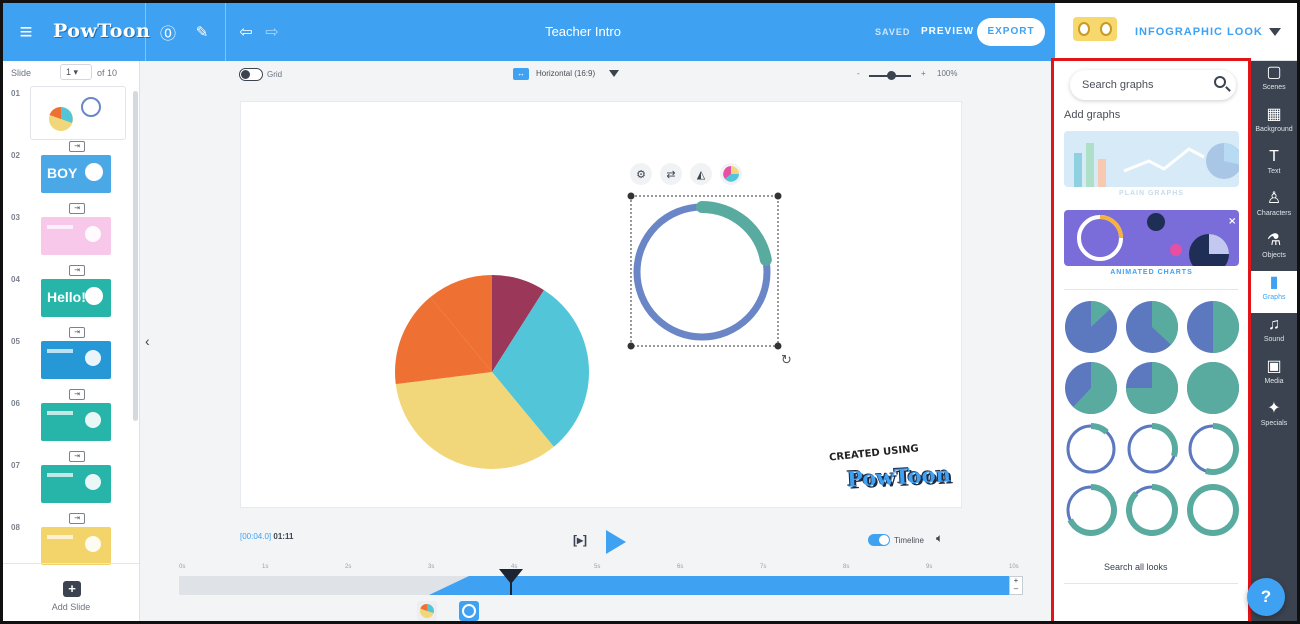 The image size is (1300, 624). What do you see at coordinates (597, 567) in the screenshot?
I see `timeline-tick: 5s` at bounding box center [597, 567].